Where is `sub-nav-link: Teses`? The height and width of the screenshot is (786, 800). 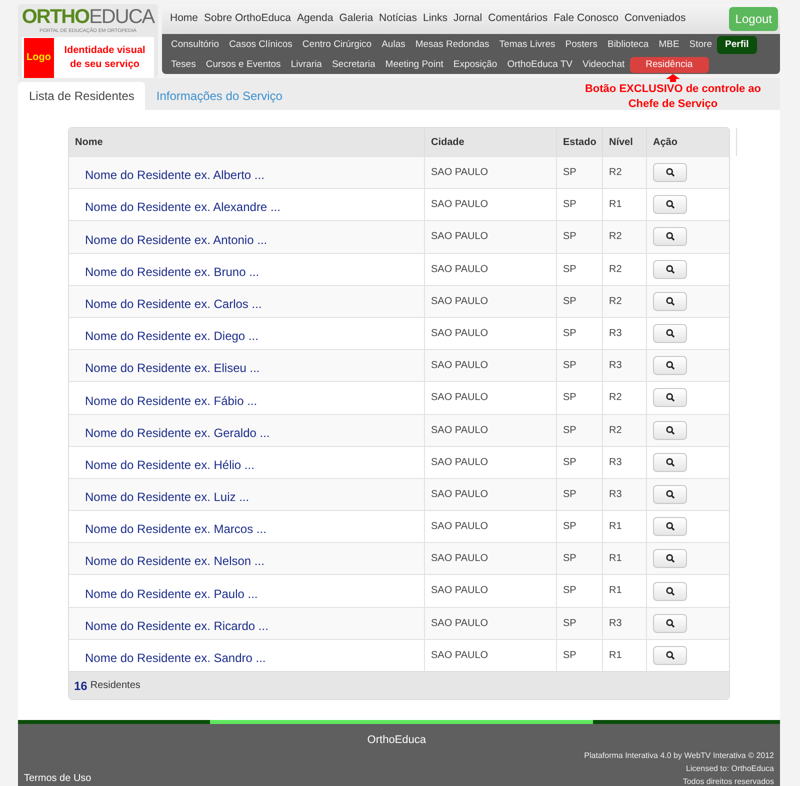
sub-nav-link: Teses is located at coordinates (183, 65).